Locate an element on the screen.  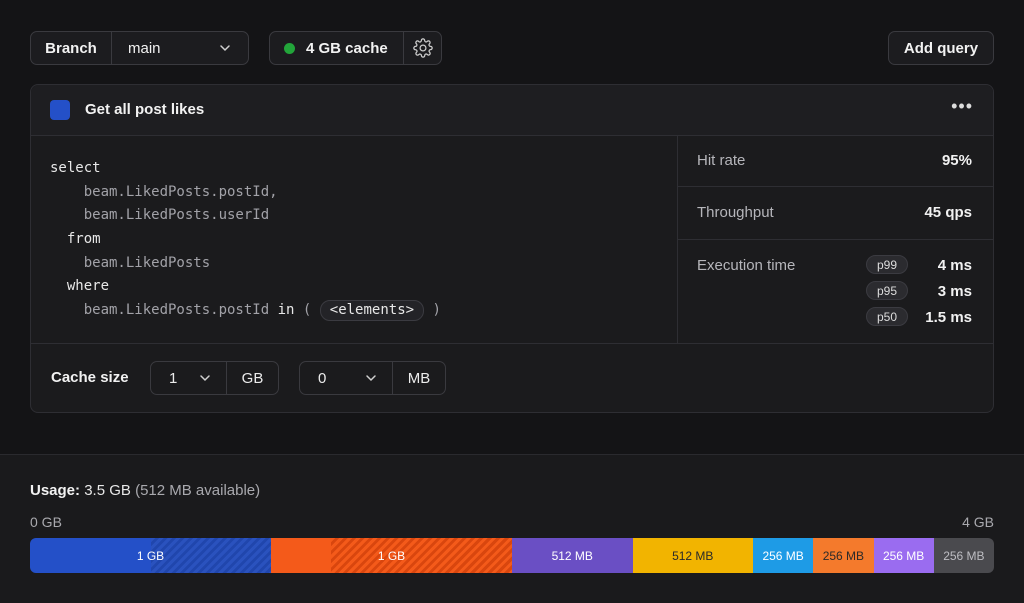
usage-available: (512 MB available) is located at coordinates (198, 490).